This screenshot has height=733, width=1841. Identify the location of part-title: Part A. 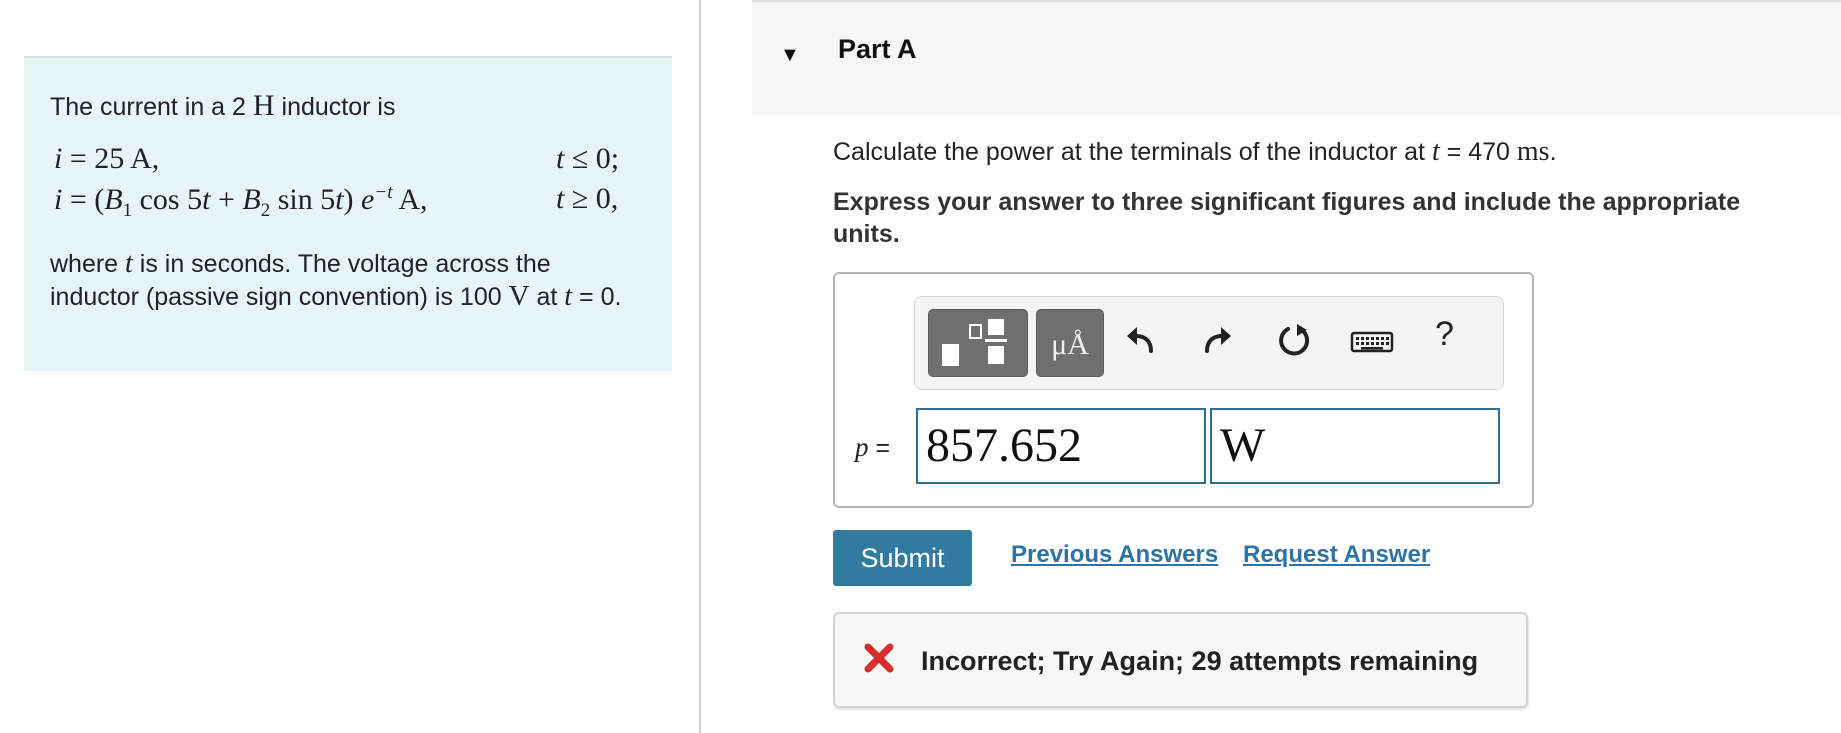
(877, 49).